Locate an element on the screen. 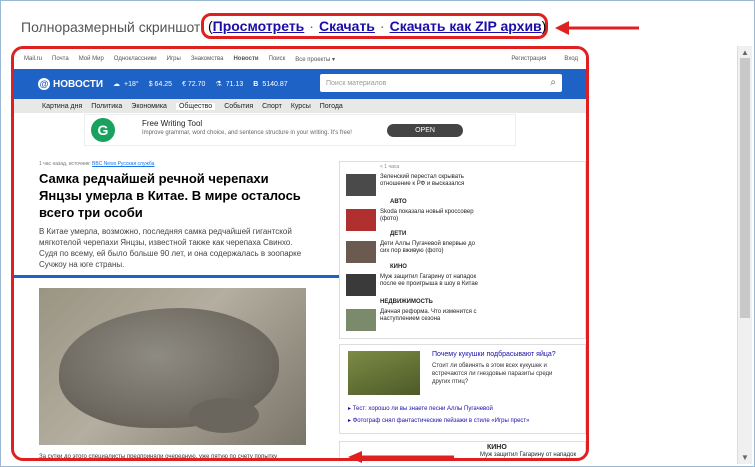  portal-link: Mail.ru is located at coordinates (33, 59).